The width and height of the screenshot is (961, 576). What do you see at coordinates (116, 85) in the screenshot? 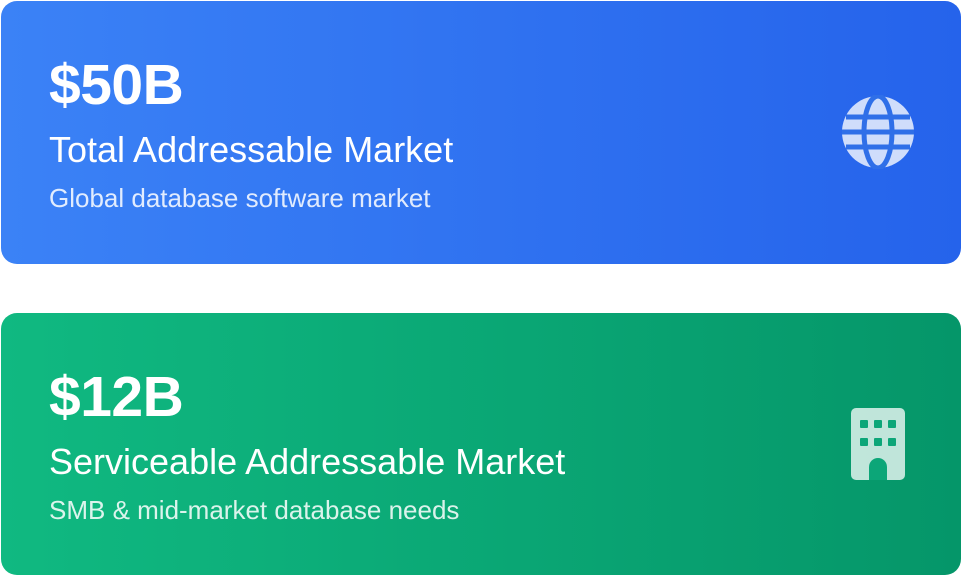
I see `tam-value: $50B` at bounding box center [116, 85].